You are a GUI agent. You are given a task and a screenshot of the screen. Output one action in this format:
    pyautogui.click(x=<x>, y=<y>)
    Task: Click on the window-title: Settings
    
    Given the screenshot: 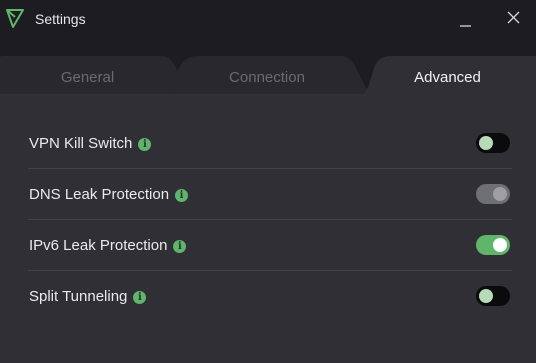 What is the action you would take?
    pyautogui.click(x=60, y=19)
    